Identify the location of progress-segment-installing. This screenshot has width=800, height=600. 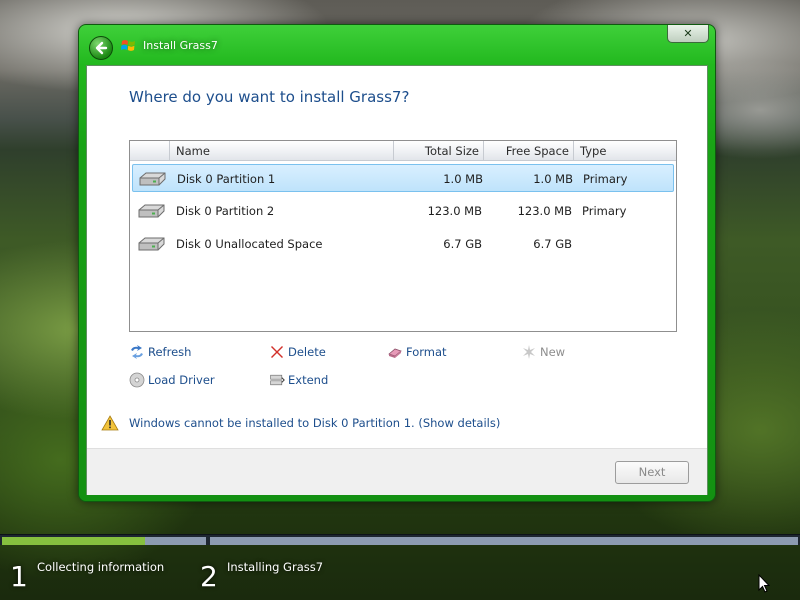
(504, 541).